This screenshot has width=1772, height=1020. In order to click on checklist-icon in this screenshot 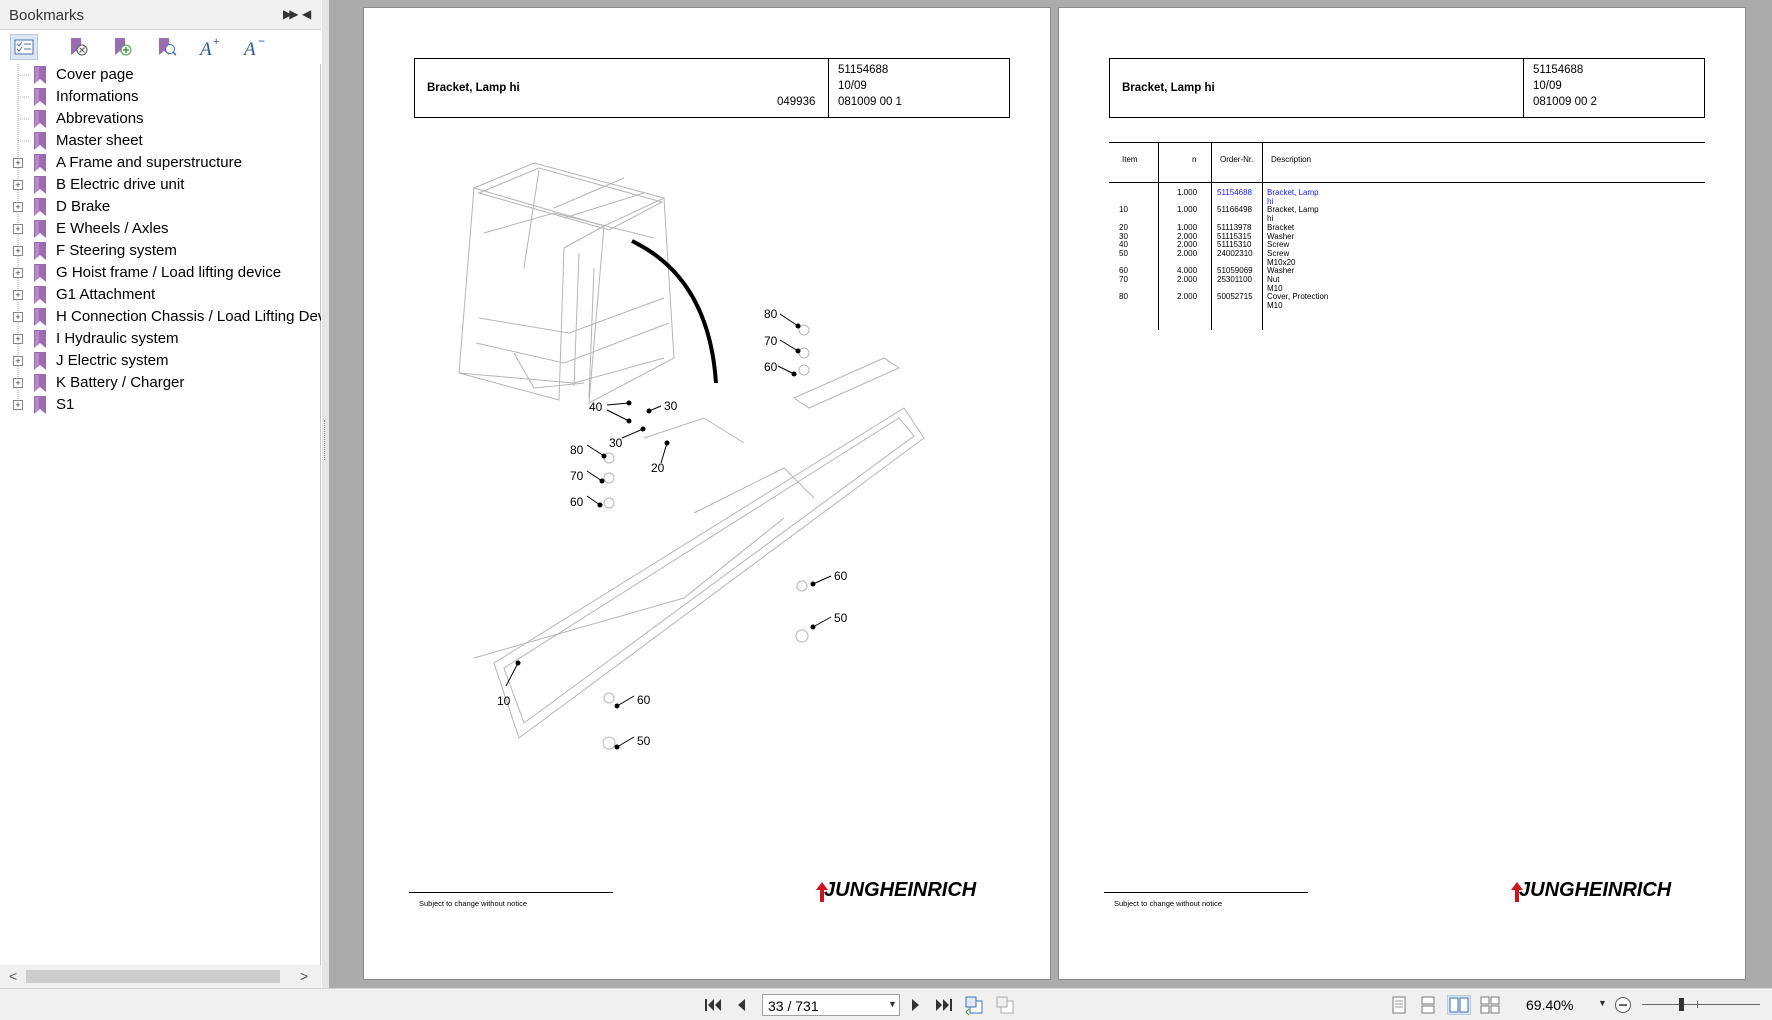, I will do `click(24, 47)`.